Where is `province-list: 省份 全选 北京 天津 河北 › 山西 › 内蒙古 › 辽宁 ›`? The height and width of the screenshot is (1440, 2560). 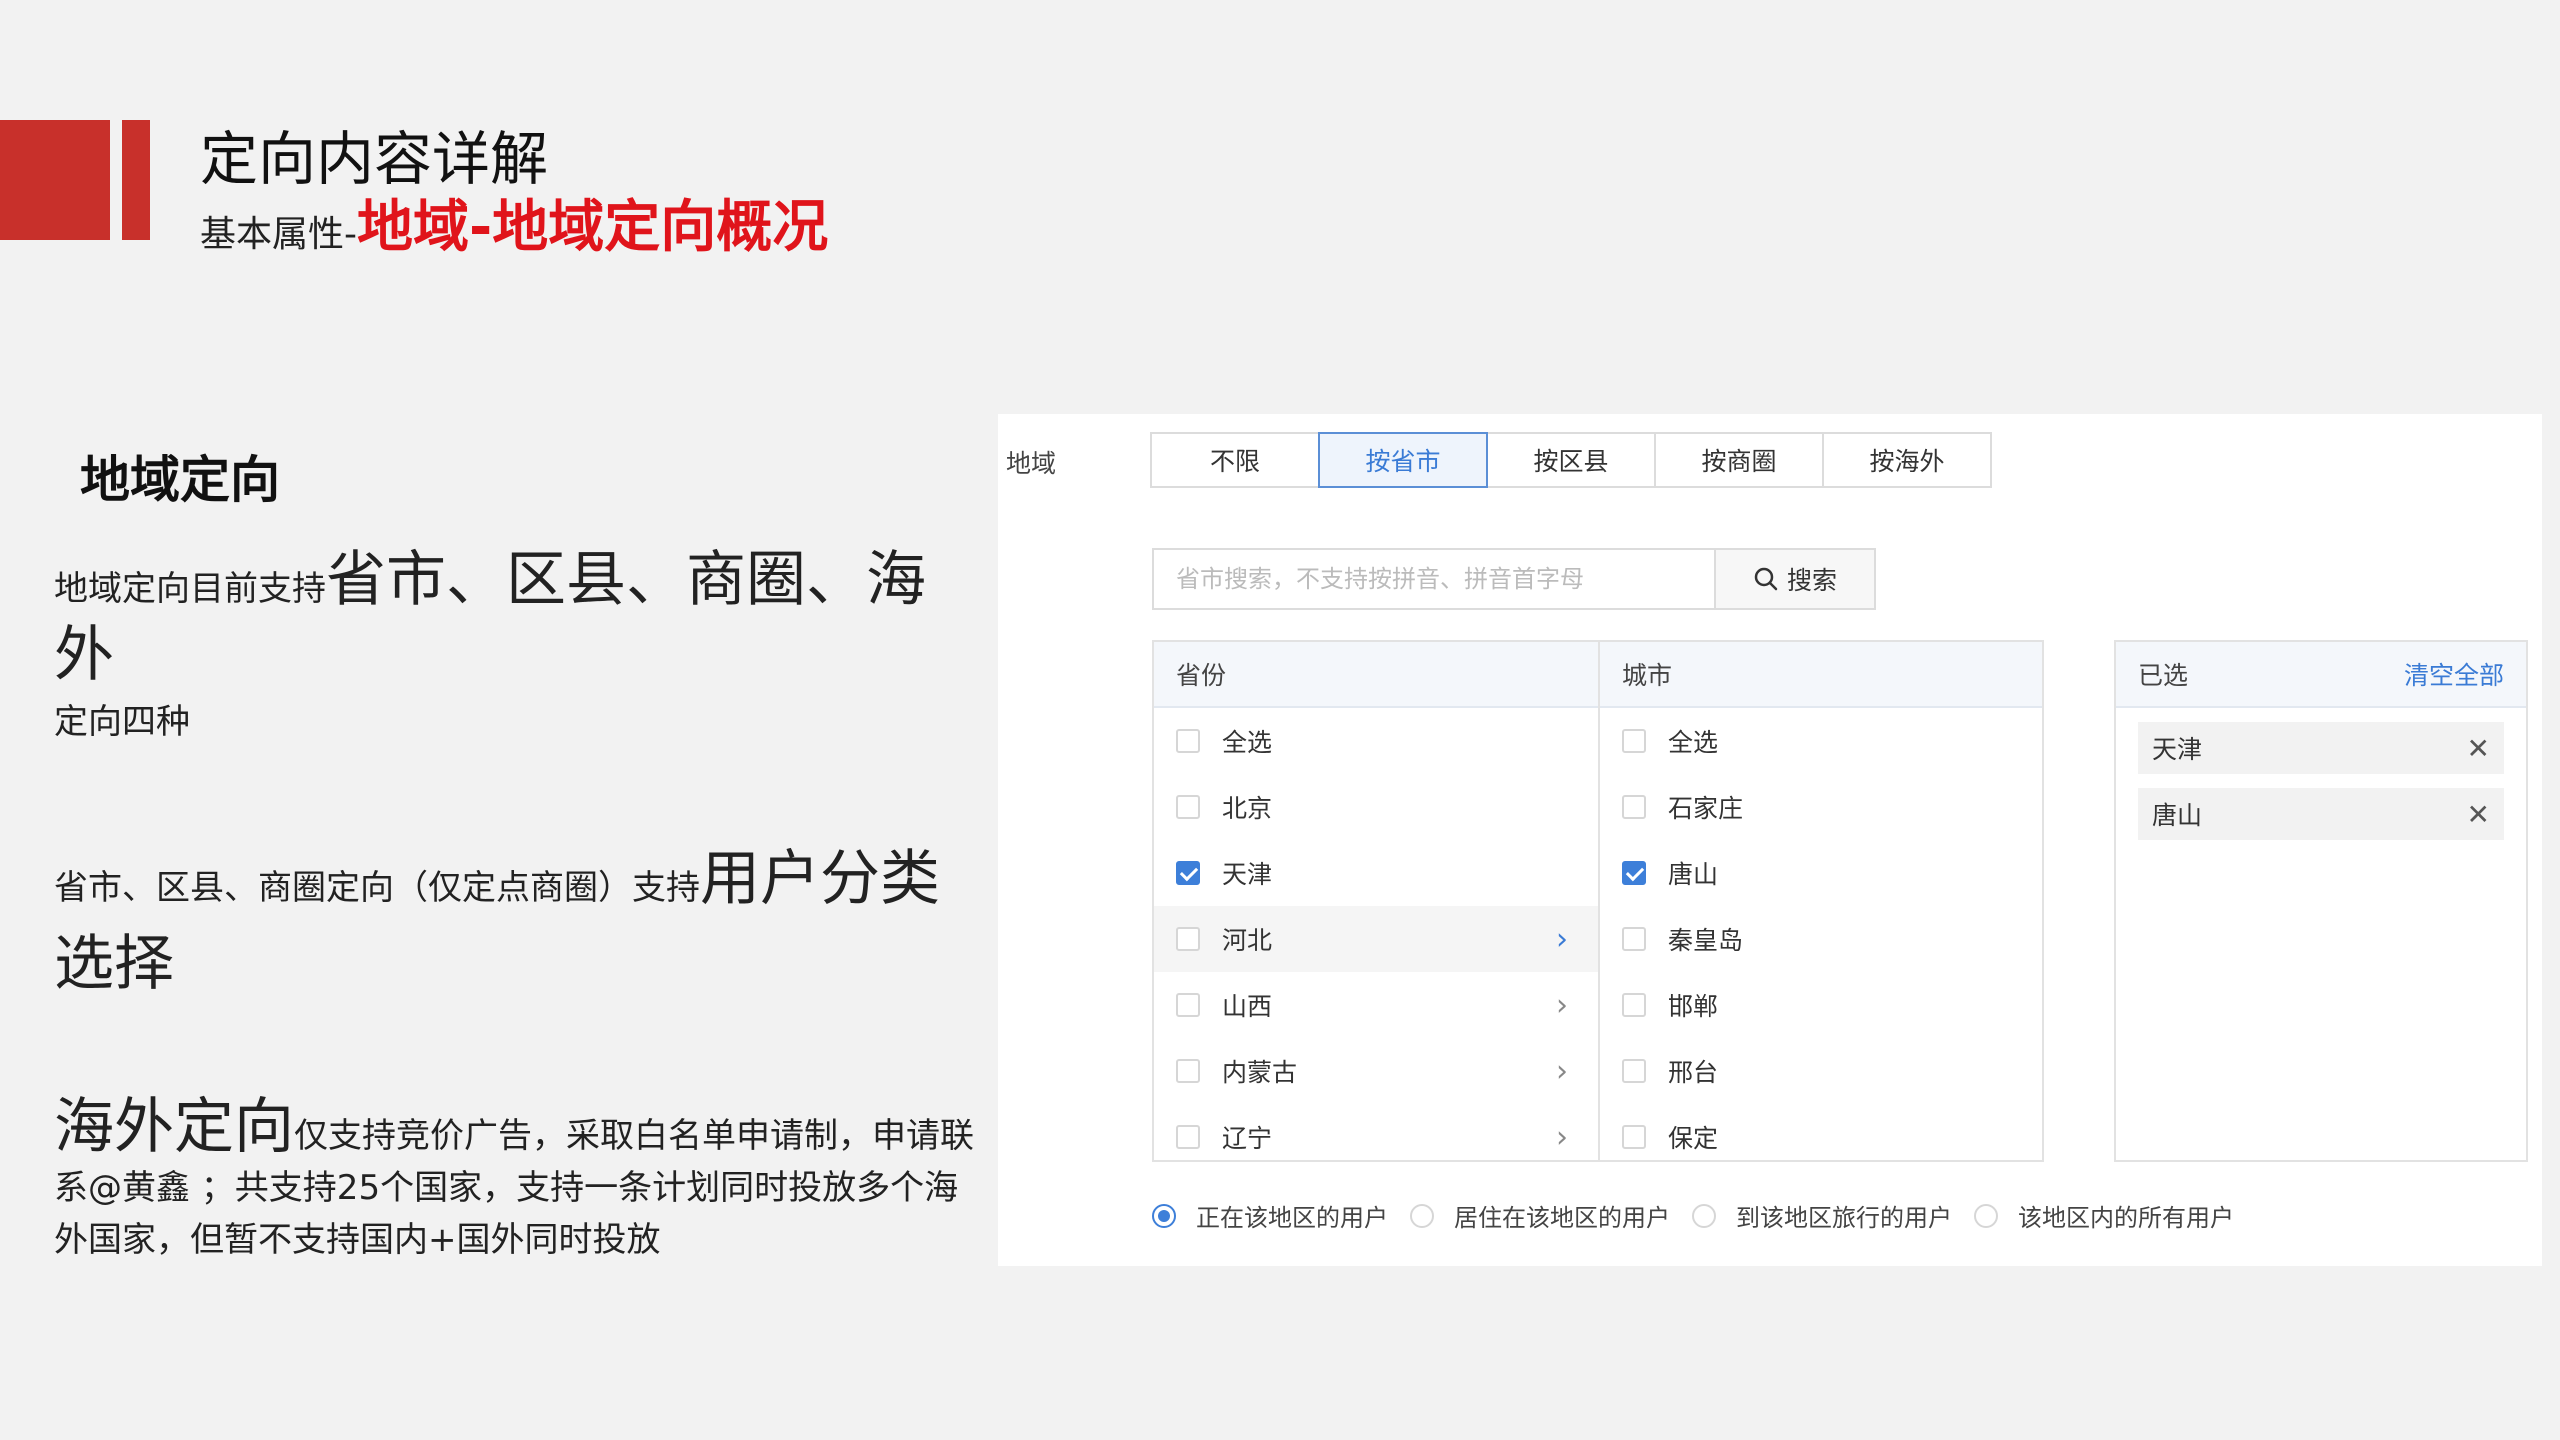
province-list: 省份 全选 北京 天津 河北 › 山西 › 内蒙古 › 辽宁 › is located at coordinates (1376, 901).